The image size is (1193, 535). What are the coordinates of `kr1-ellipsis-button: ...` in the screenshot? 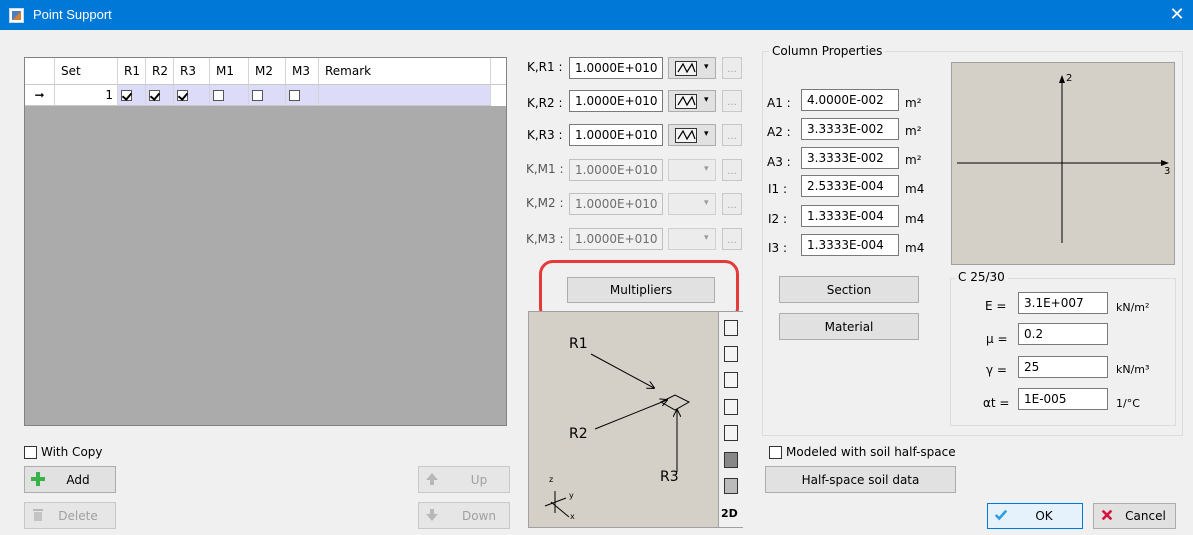 It's located at (732, 68).